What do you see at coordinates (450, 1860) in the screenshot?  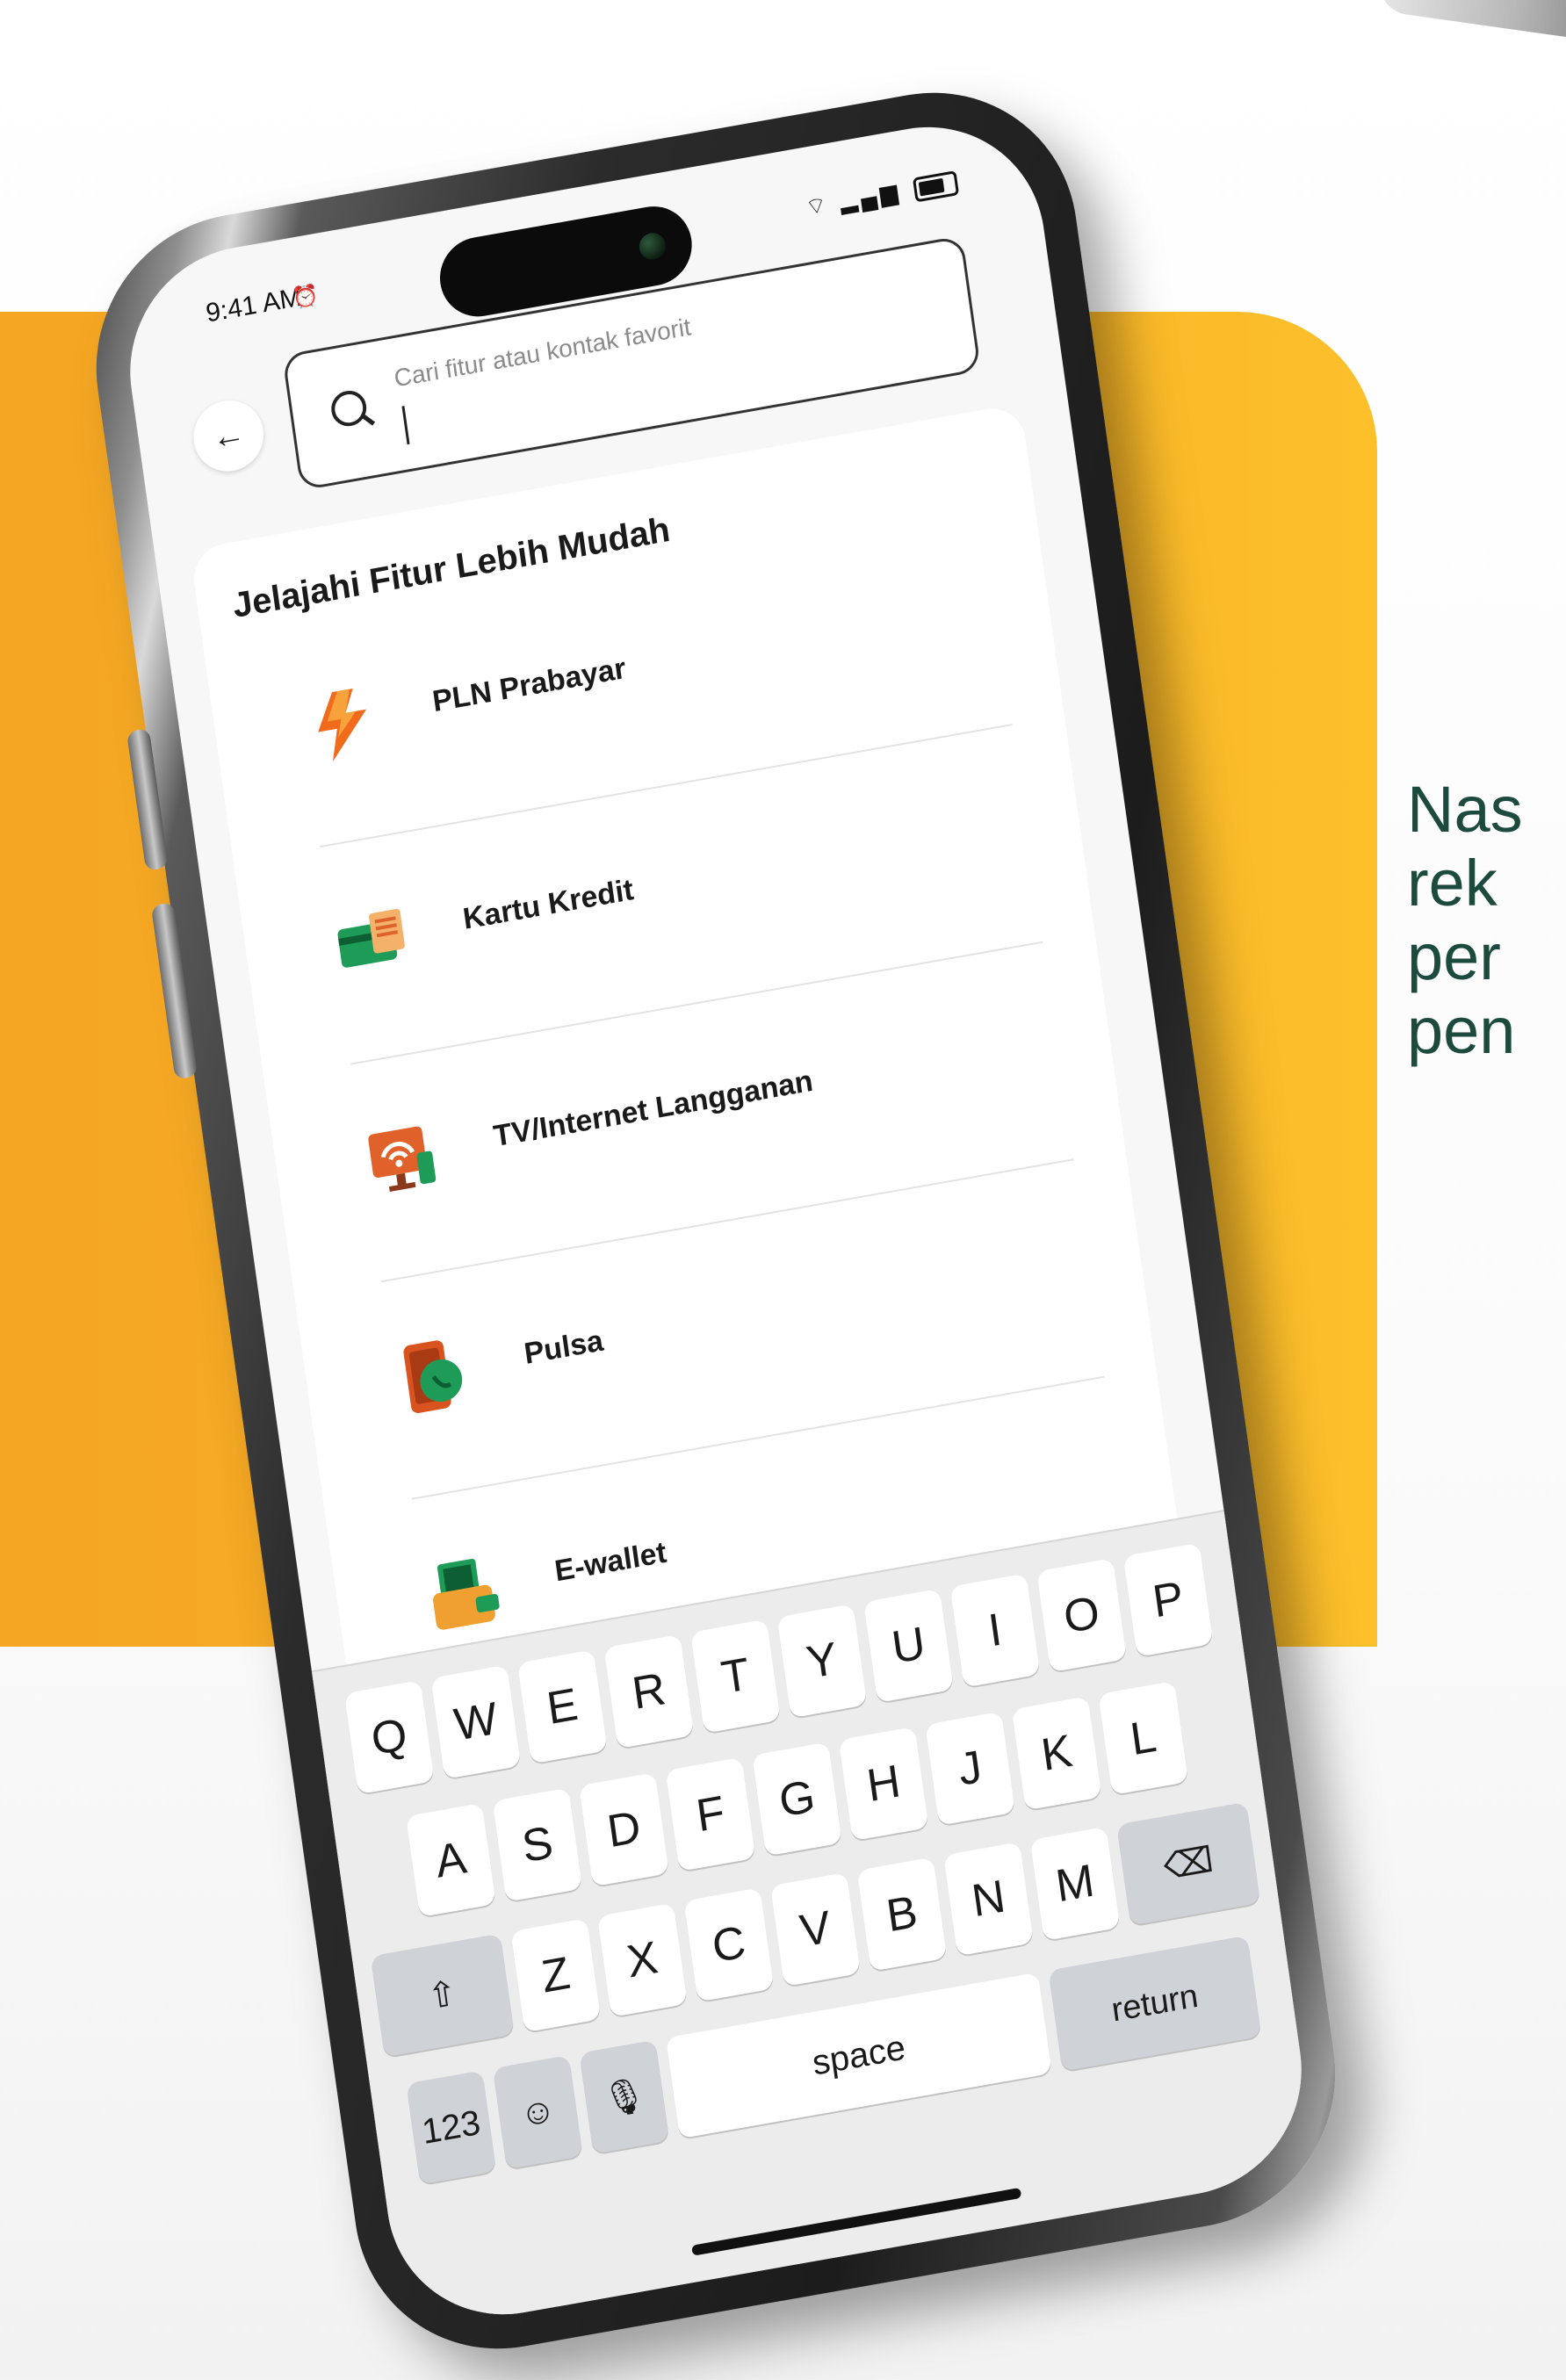 I see `key-a: A` at bounding box center [450, 1860].